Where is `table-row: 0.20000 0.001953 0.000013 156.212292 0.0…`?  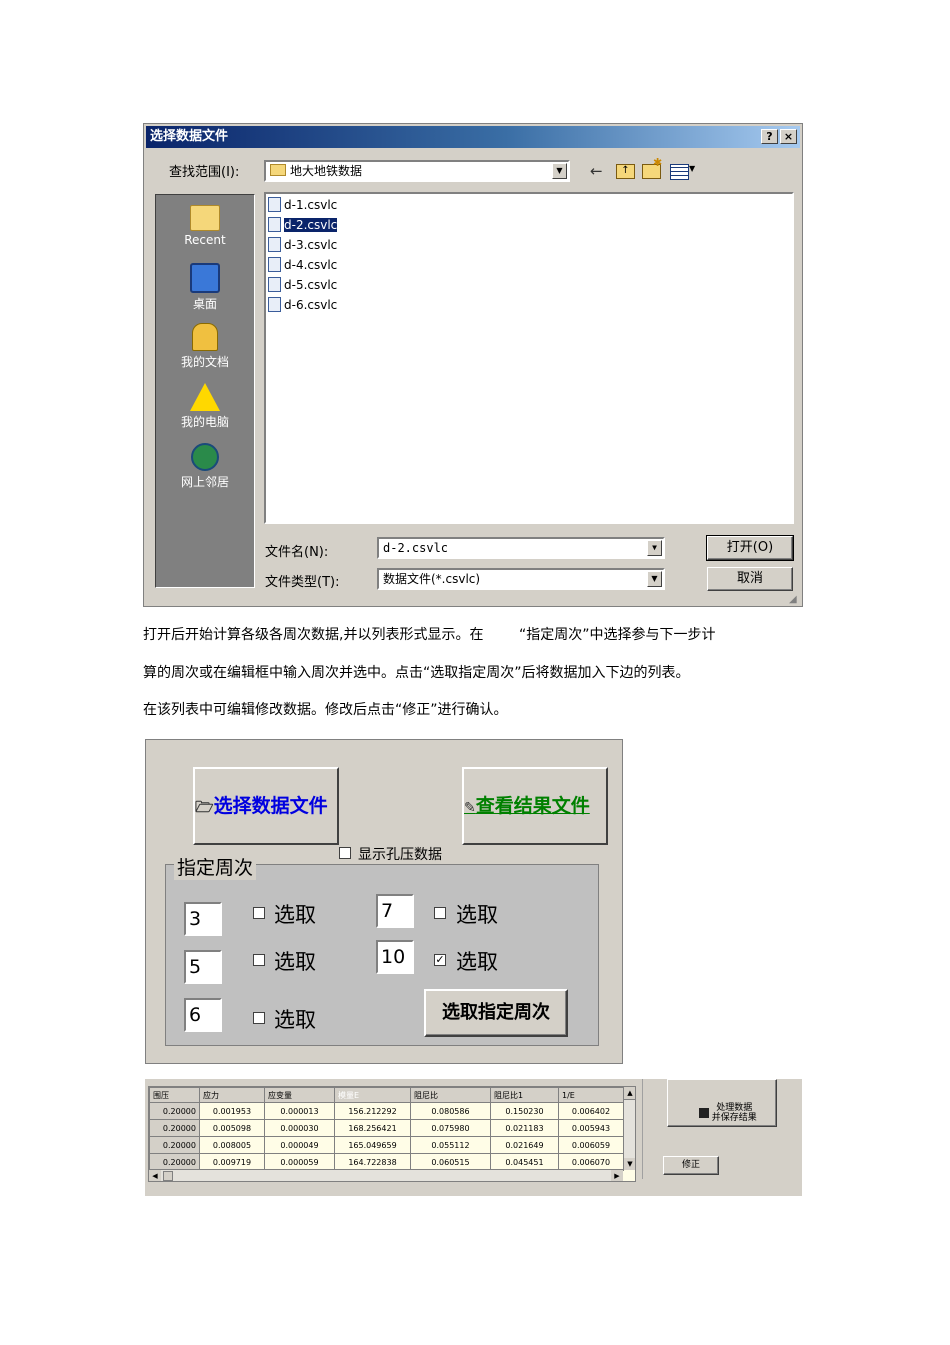 table-row: 0.20000 0.001953 0.000013 156.212292 0.0… is located at coordinates (386, 1111).